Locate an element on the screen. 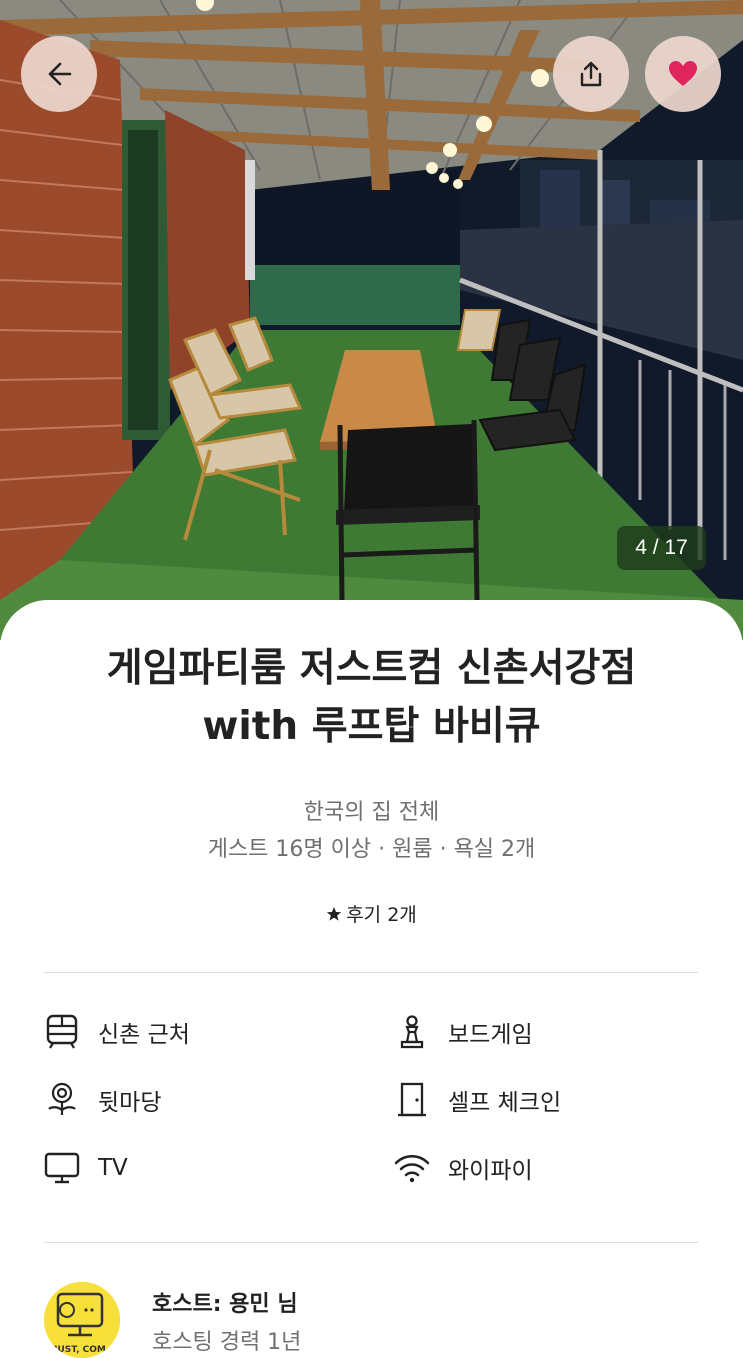 Image resolution: width=743 pixels, height=1358 pixels. amenity-item-near-sinchon: 신촌 근처 is located at coordinates (117, 1032).